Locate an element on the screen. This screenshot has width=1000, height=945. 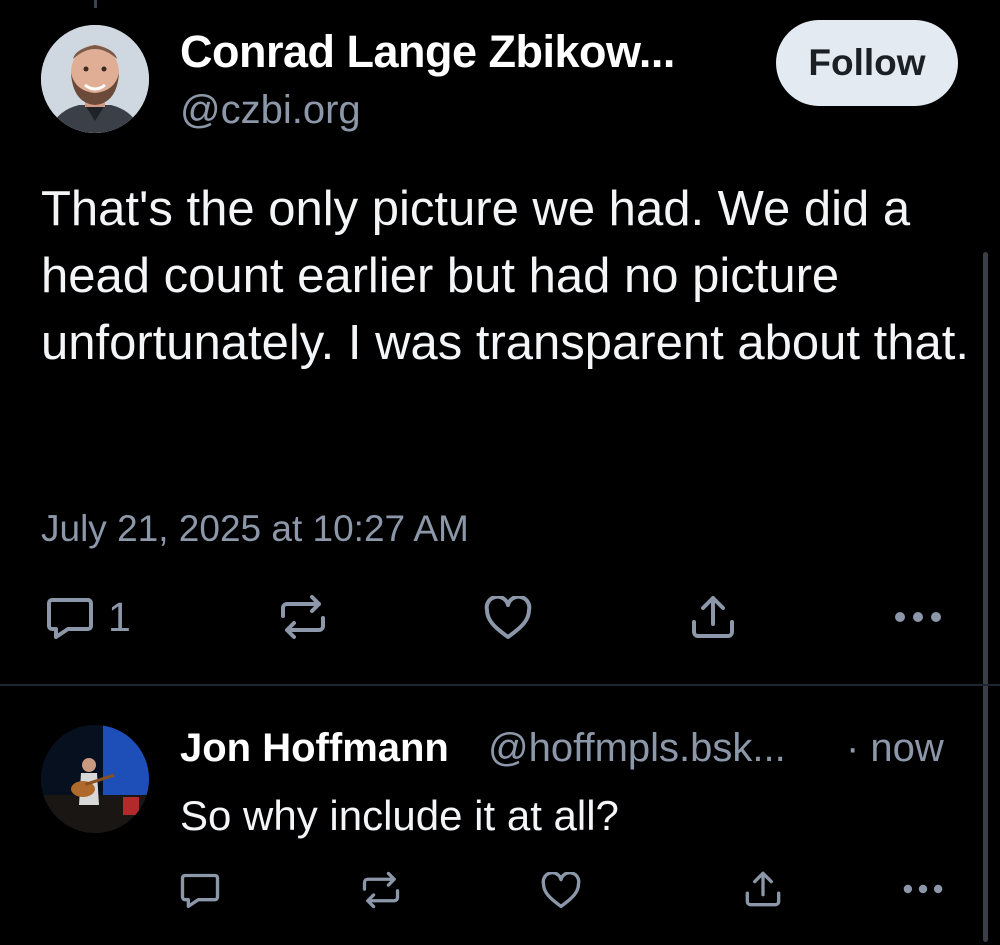
reply-repost-icon is located at coordinates (381, 890).